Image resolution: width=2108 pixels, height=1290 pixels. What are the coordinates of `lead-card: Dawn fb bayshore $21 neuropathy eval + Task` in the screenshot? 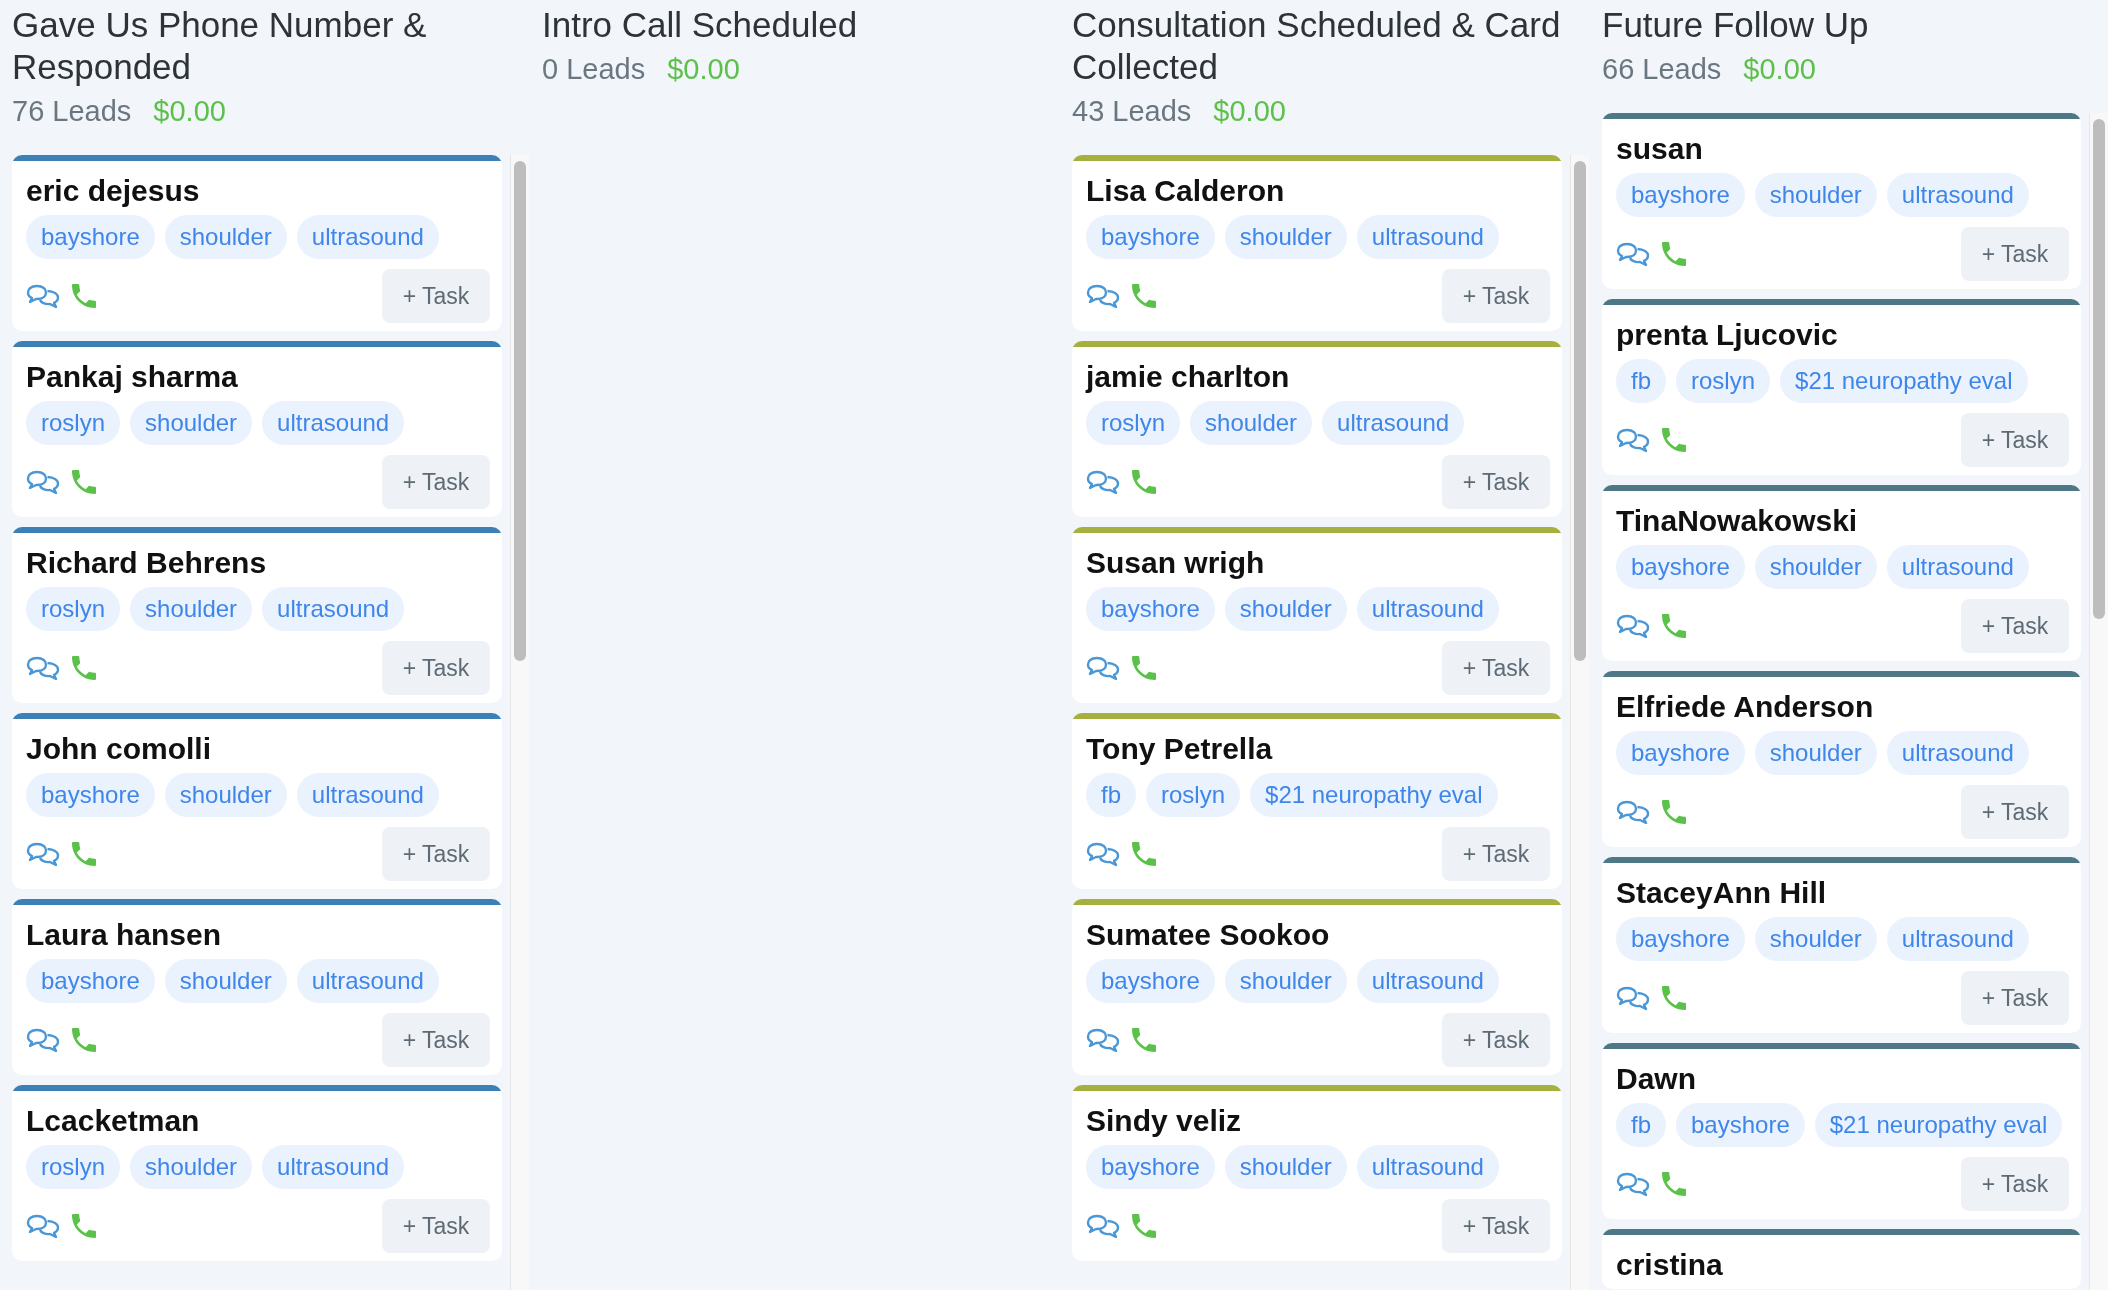 It's located at (1841, 1131).